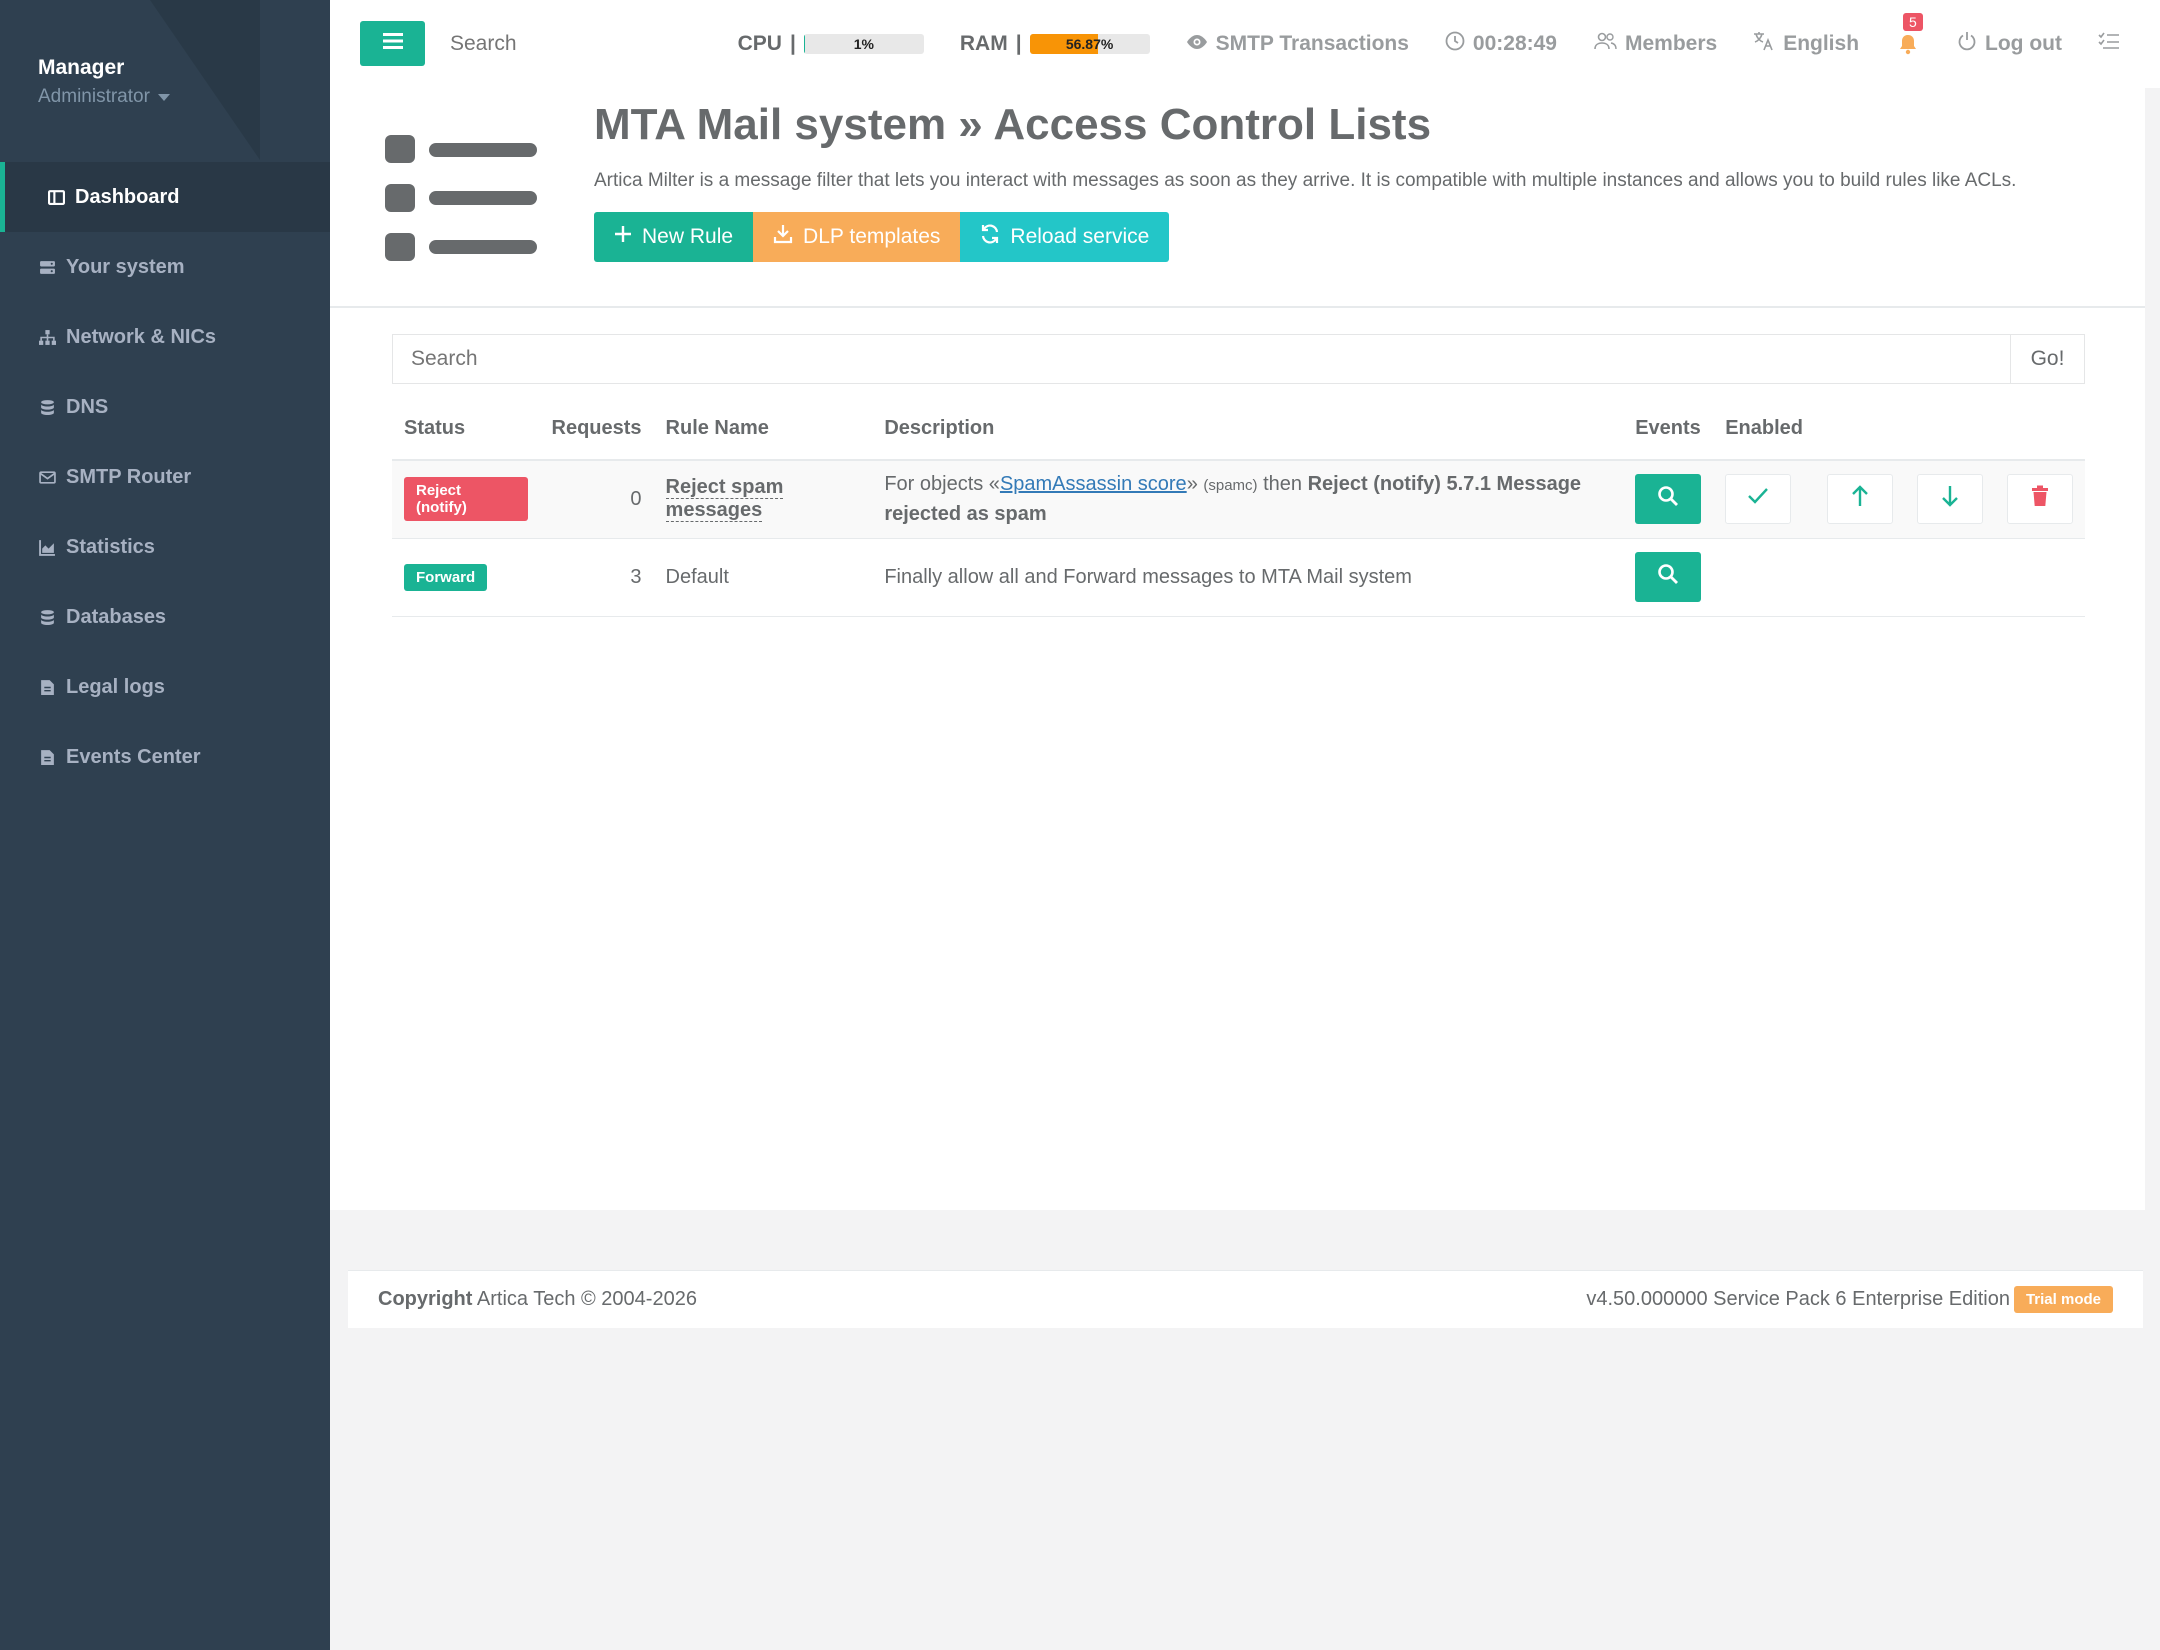 The width and height of the screenshot is (2160, 1650). Describe the element at coordinates (623, 237) in the screenshot. I see `plus-icon` at that location.